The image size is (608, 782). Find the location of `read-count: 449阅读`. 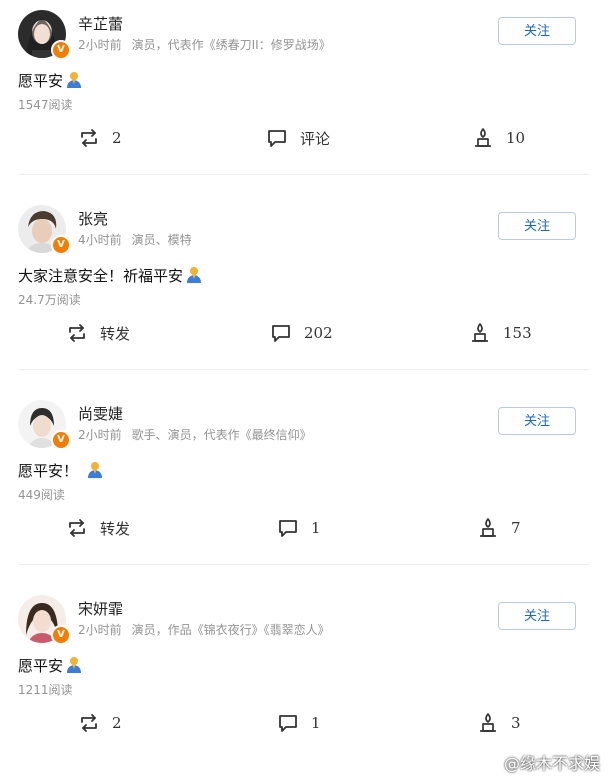

read-count: 449阅读 is located at coordinates (41, 495).